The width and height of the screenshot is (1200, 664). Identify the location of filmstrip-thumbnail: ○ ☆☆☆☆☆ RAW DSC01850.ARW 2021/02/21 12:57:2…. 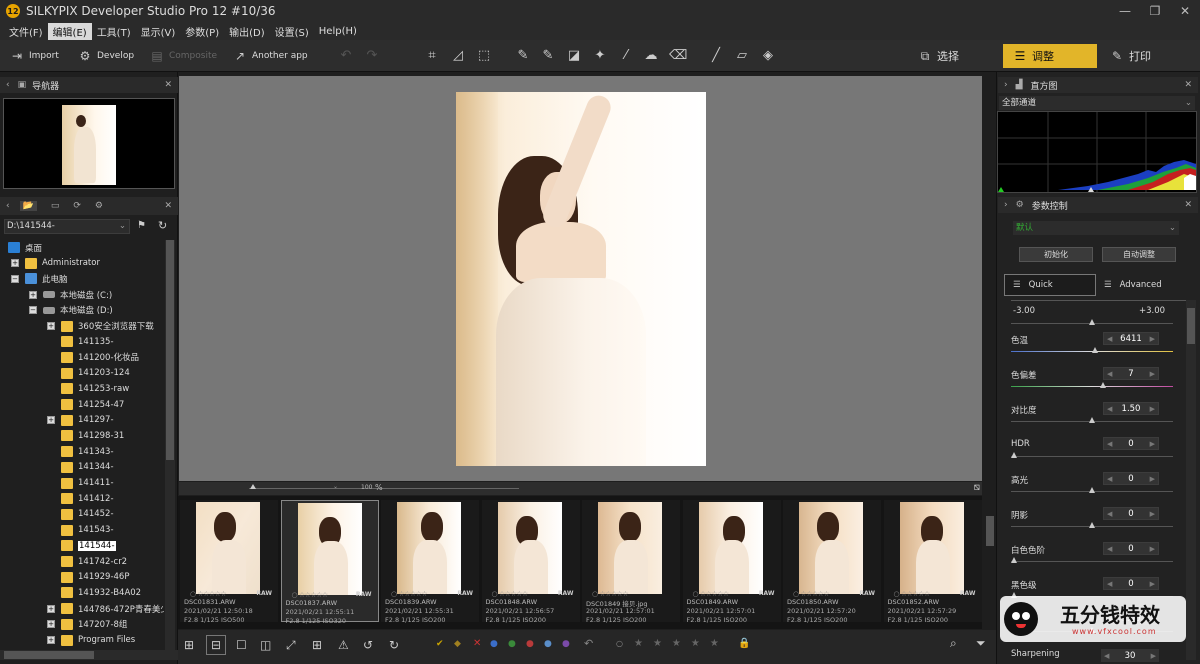
(832, 562).